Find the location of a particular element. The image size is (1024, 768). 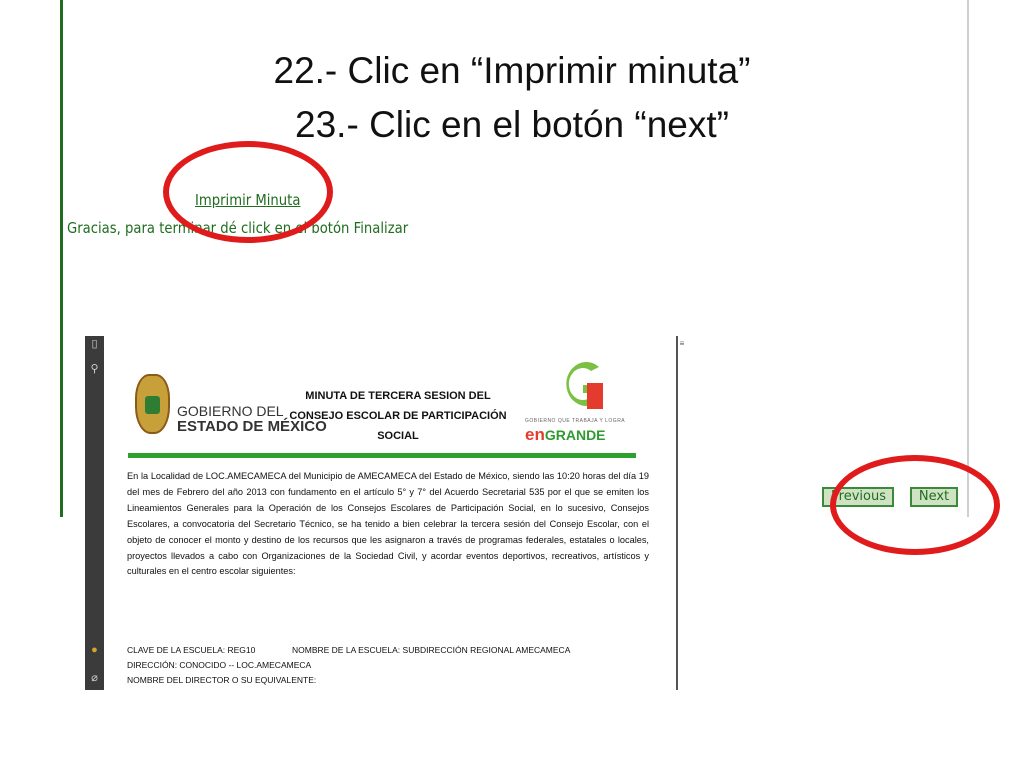

attachment-icon: ⌀ is located at coordinates (94, 678).